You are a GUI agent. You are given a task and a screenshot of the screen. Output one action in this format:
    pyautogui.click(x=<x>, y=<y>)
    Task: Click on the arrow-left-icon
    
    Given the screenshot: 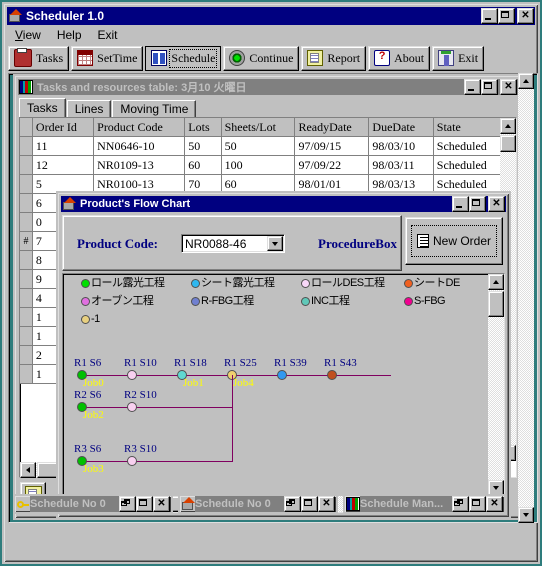 What is the action you would take?
    pyautogui.click(x=28, y=470)
    